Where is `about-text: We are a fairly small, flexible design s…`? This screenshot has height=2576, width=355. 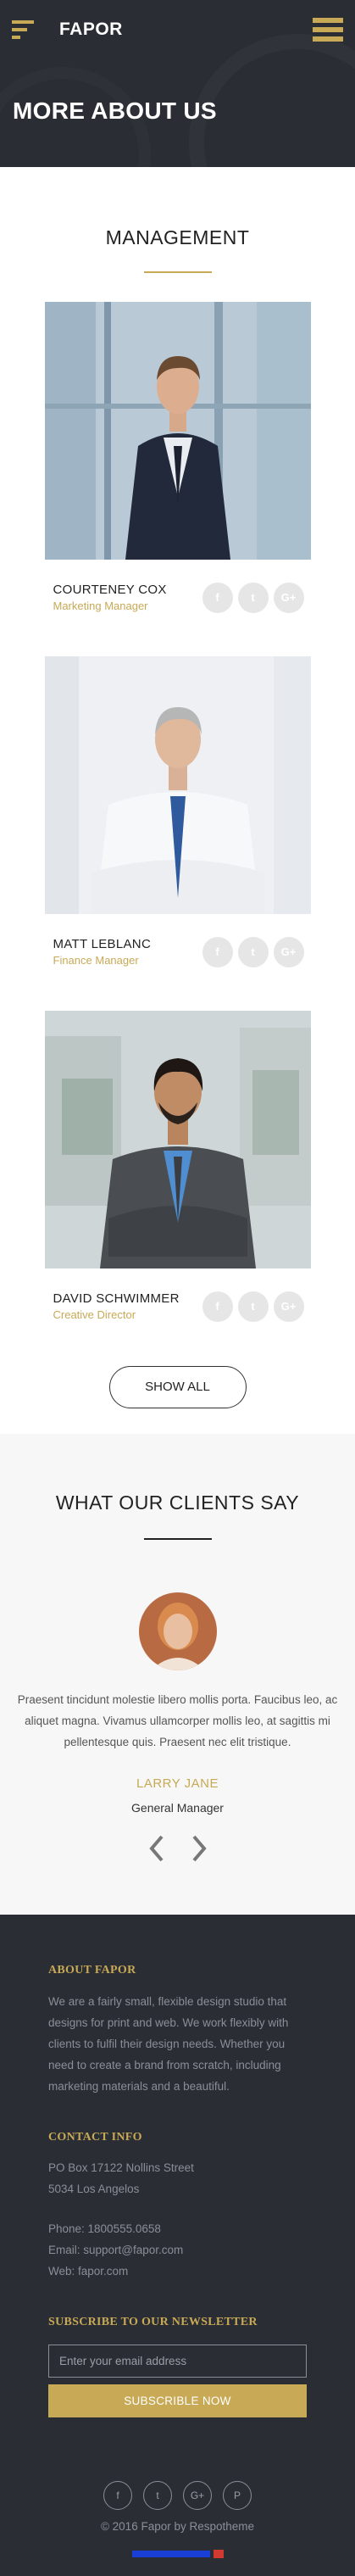 about-text: We are a fairly small, flexible design s… is located at coordinates (168, 2044).